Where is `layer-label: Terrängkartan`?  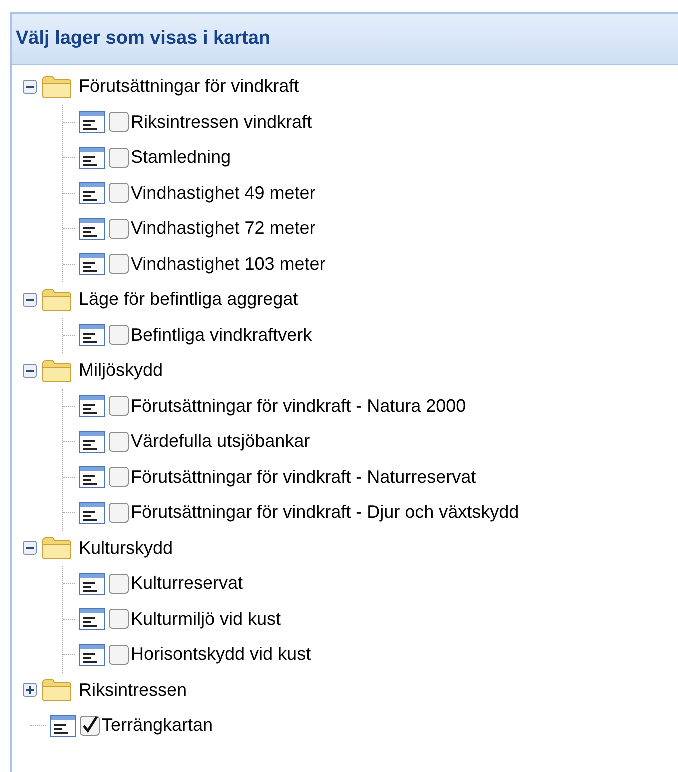
layer-label: Terrängkartan is located at coordinates (158, 726).